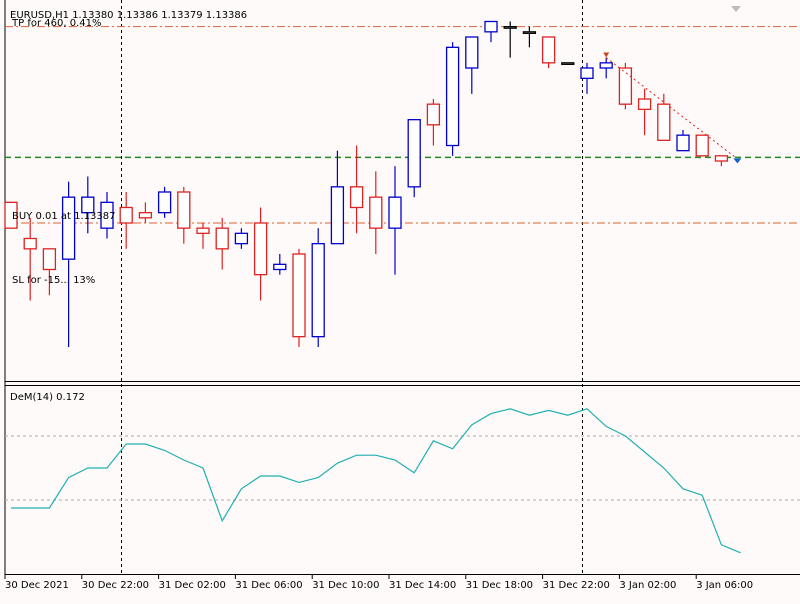  I want to click on time-label: 31 Dec 18:00, so click(499, 585).